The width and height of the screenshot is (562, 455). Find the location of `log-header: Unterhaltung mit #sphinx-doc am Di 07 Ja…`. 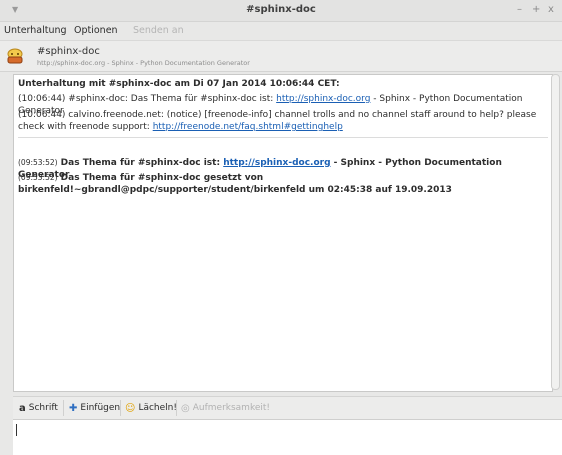

log-header: Unterhaltung mit #sphinx-doc am Di 07 Ja… is located at coordinates (179, 84).